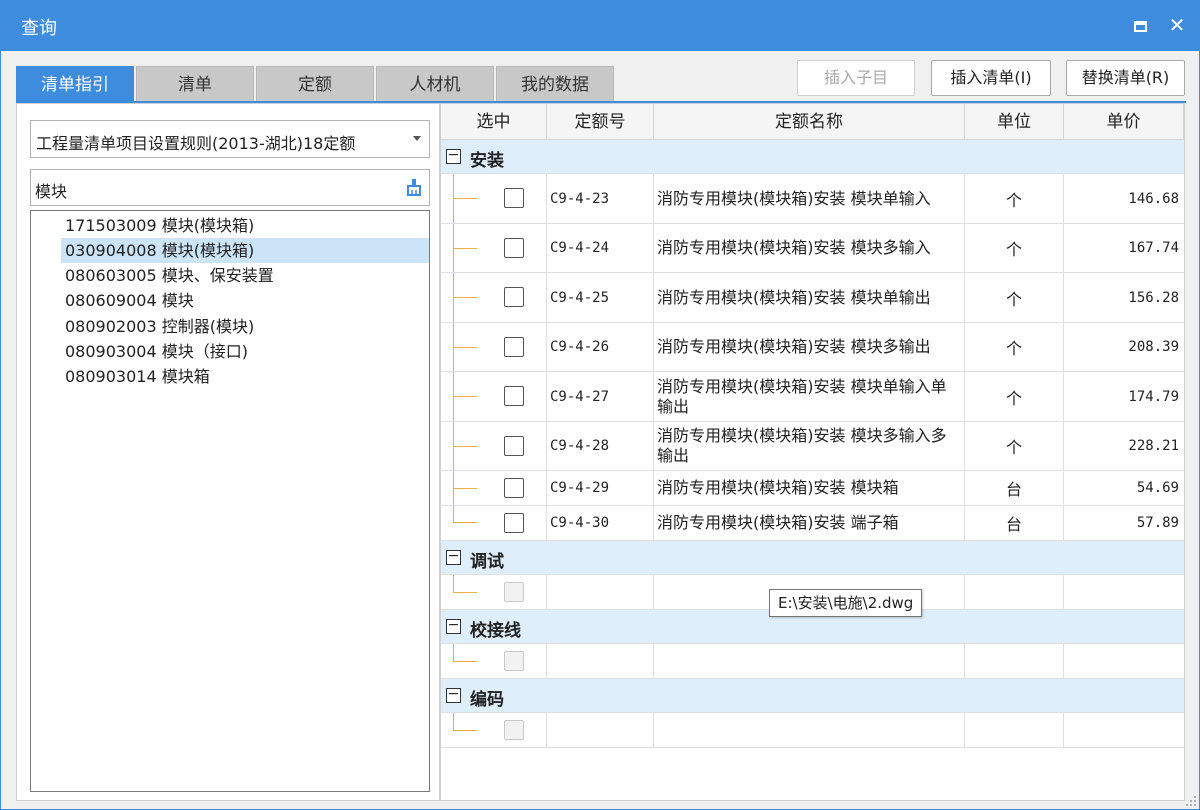  What do you see at coordinates (245, 250) in the screenshot?
I see `list-item: 030904008 模块(模块箱)` at bounding box center [245, 250].